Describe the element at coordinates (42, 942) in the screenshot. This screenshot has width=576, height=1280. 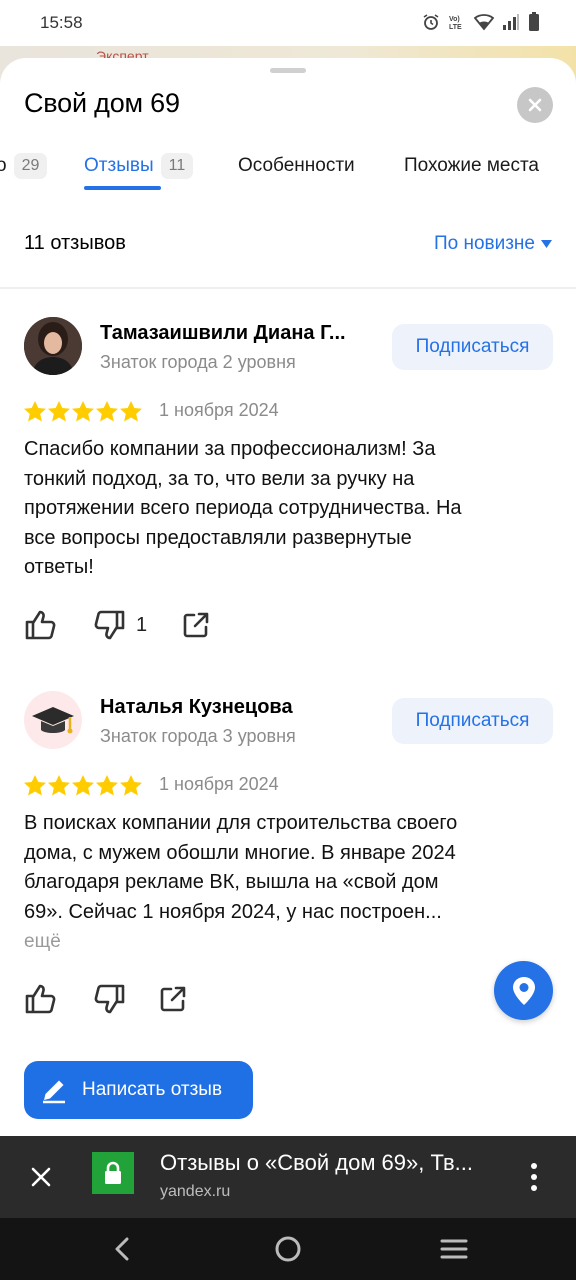
I see `read-more-link: ещё` at that location.